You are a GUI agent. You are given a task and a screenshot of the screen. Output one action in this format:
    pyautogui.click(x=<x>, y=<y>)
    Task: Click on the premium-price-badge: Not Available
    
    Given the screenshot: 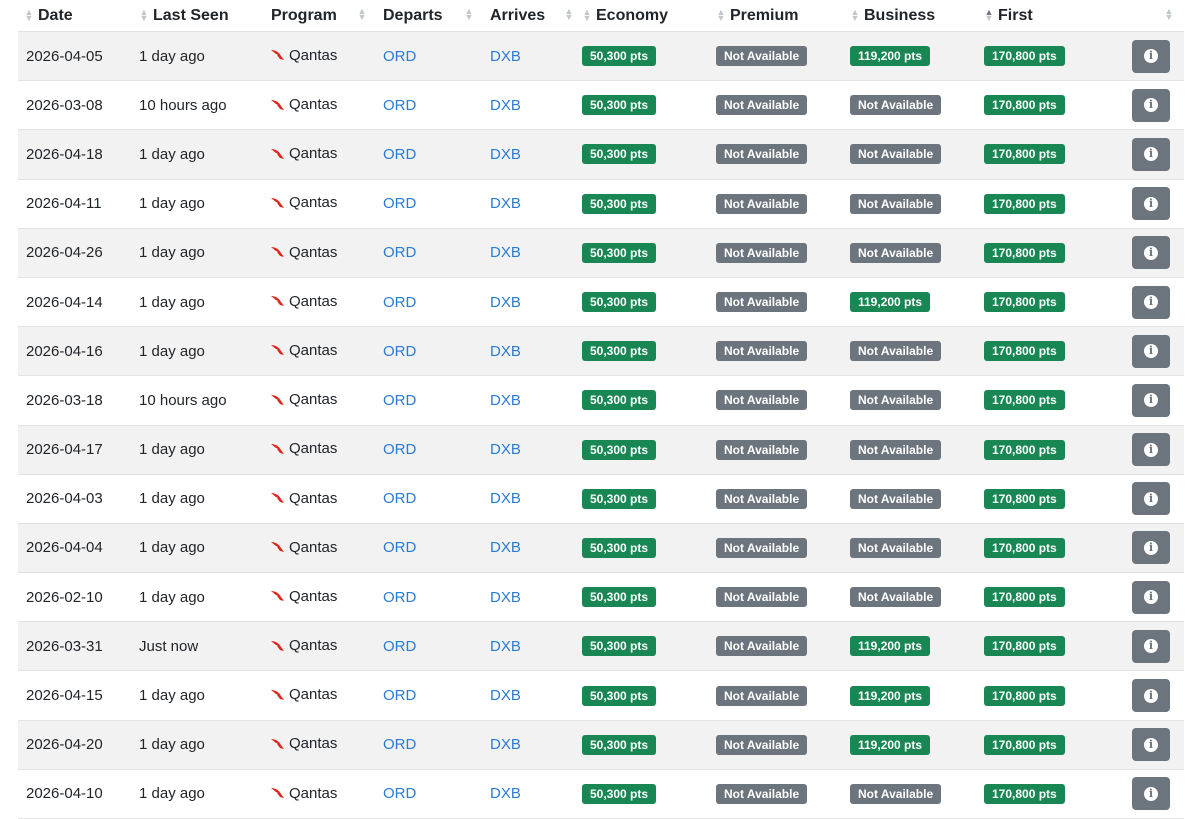 What is the action you would take?
    pyautogui.click(x=762, y=302)
    